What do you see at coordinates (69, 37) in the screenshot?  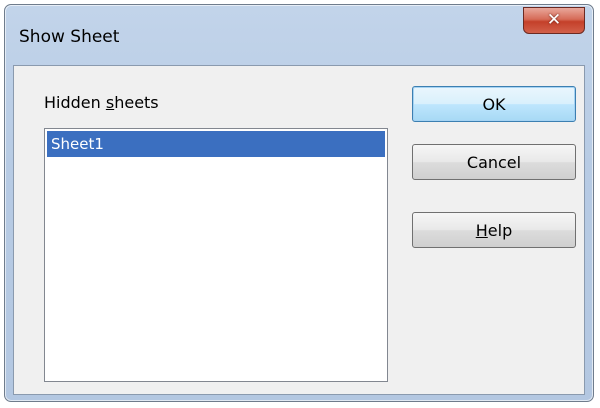 I see `dialog-title: Show Sheet` at bounding box center [69, 37].